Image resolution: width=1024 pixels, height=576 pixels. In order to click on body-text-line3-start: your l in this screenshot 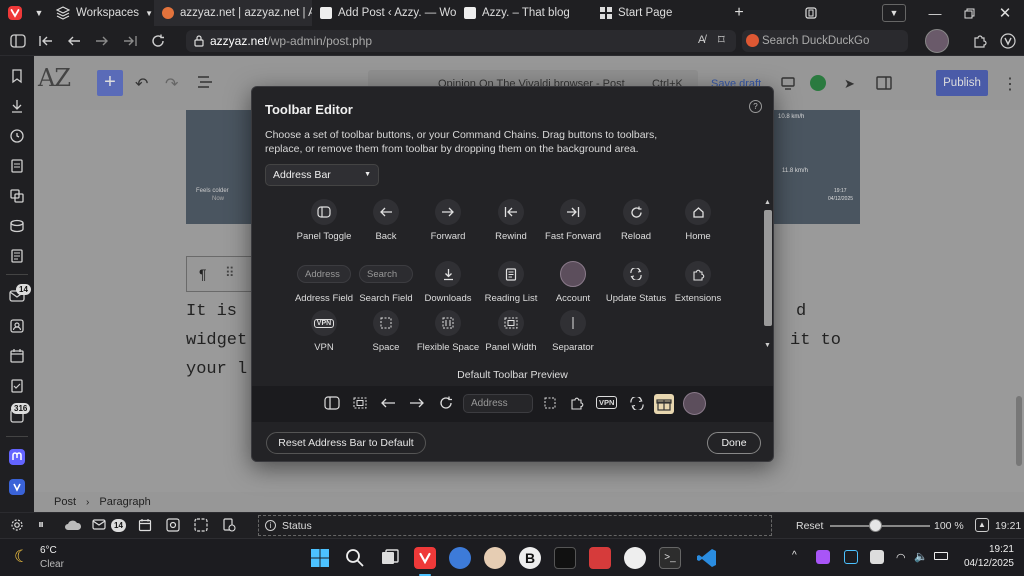, I will do `click(216, 369)`.